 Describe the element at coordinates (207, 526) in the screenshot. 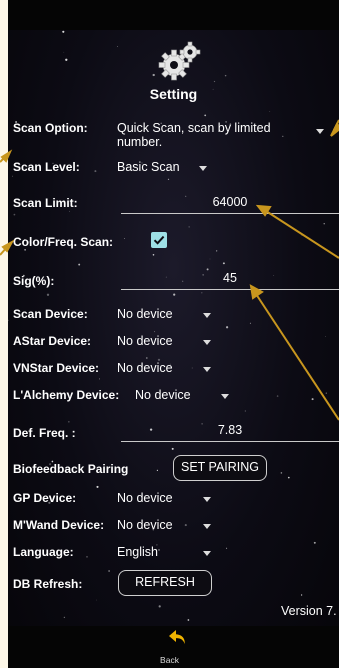

I see `mwand-device-caret-icon` at that location.